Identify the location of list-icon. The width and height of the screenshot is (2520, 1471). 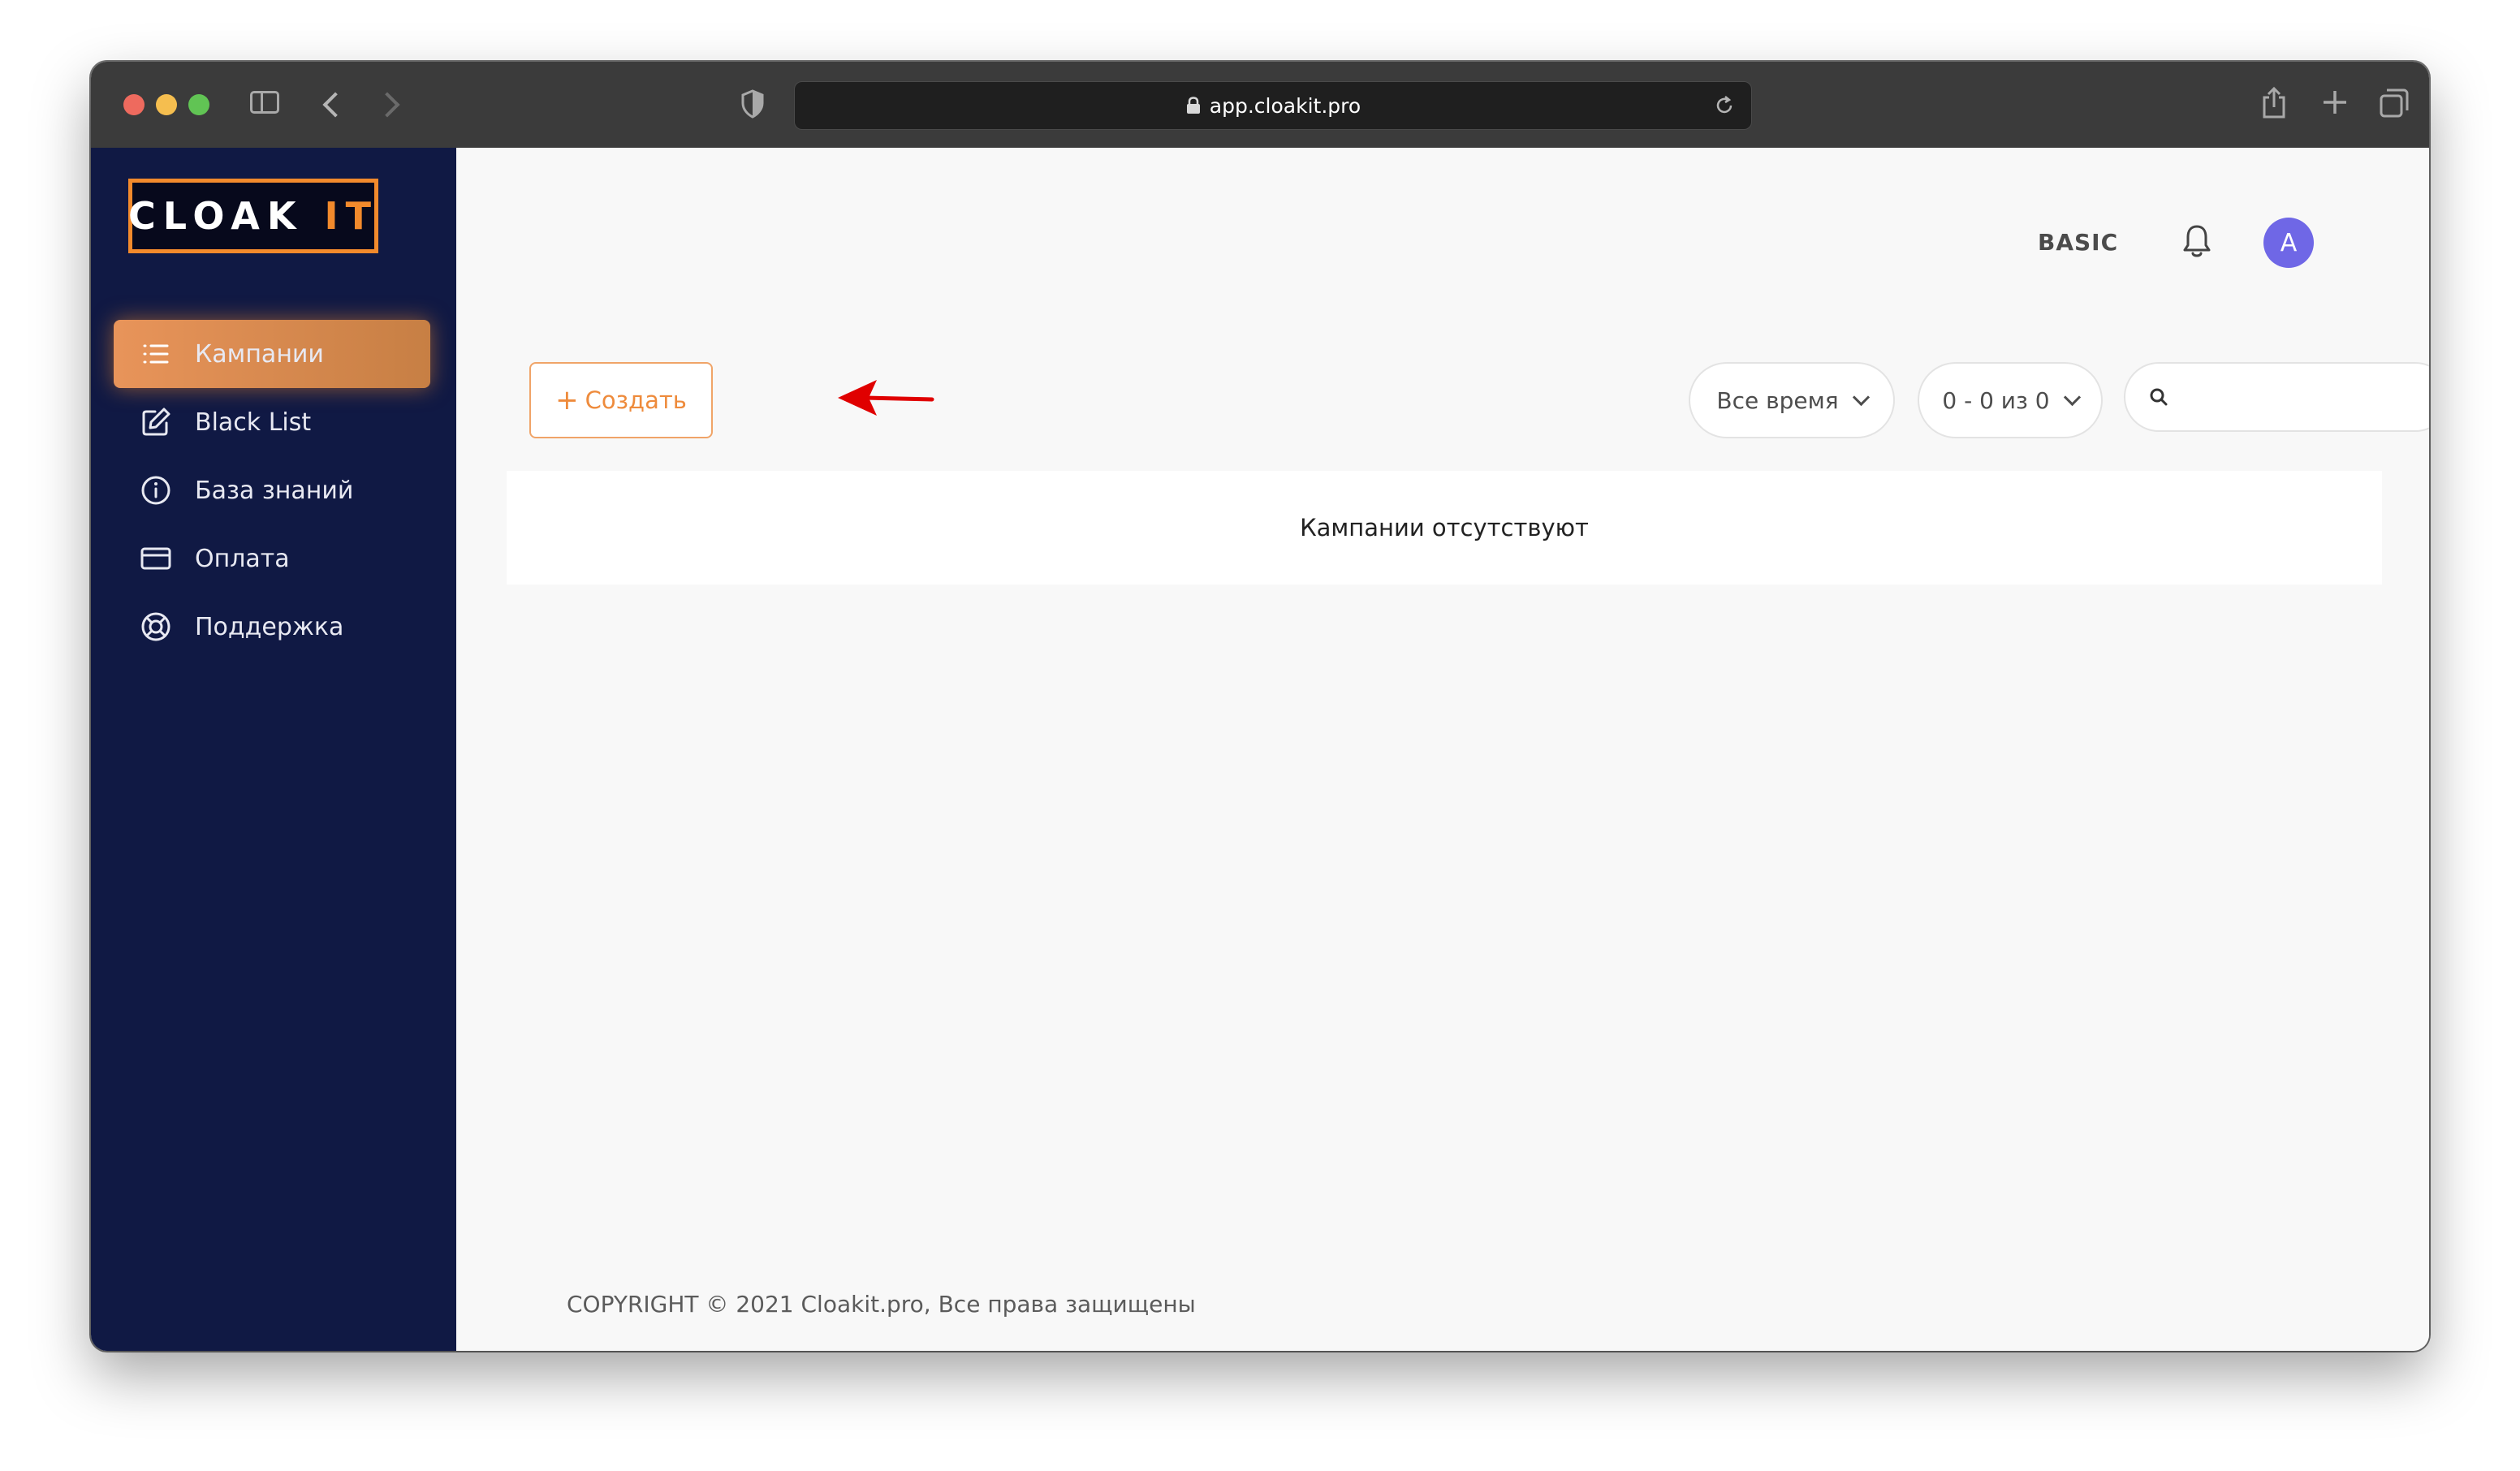
(156, 354).